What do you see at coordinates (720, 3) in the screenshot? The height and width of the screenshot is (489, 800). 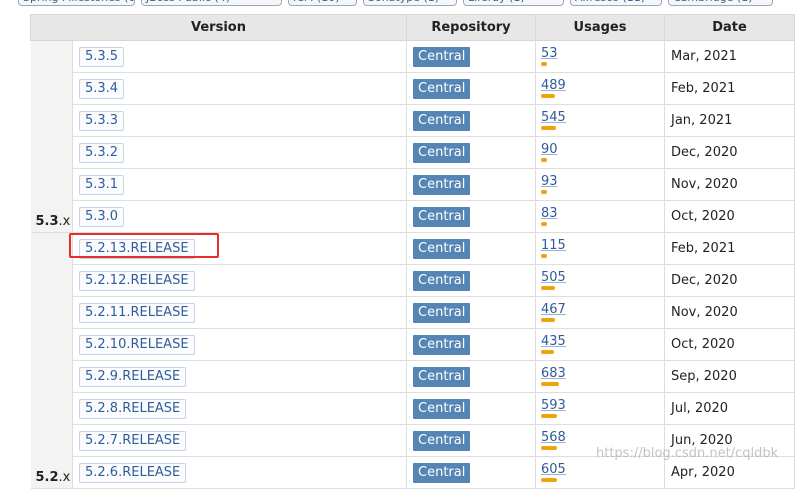 I see `repository-tab: Cambridge (1)` at bounding box center [720, 3].